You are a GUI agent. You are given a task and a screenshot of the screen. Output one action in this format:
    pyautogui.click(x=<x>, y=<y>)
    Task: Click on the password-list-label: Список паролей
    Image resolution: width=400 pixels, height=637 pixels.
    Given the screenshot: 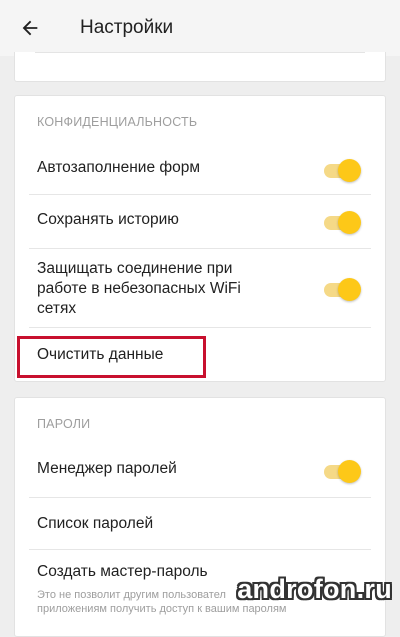 What is the action you would take?
    pyautogui.click(x=95, y=523)
    